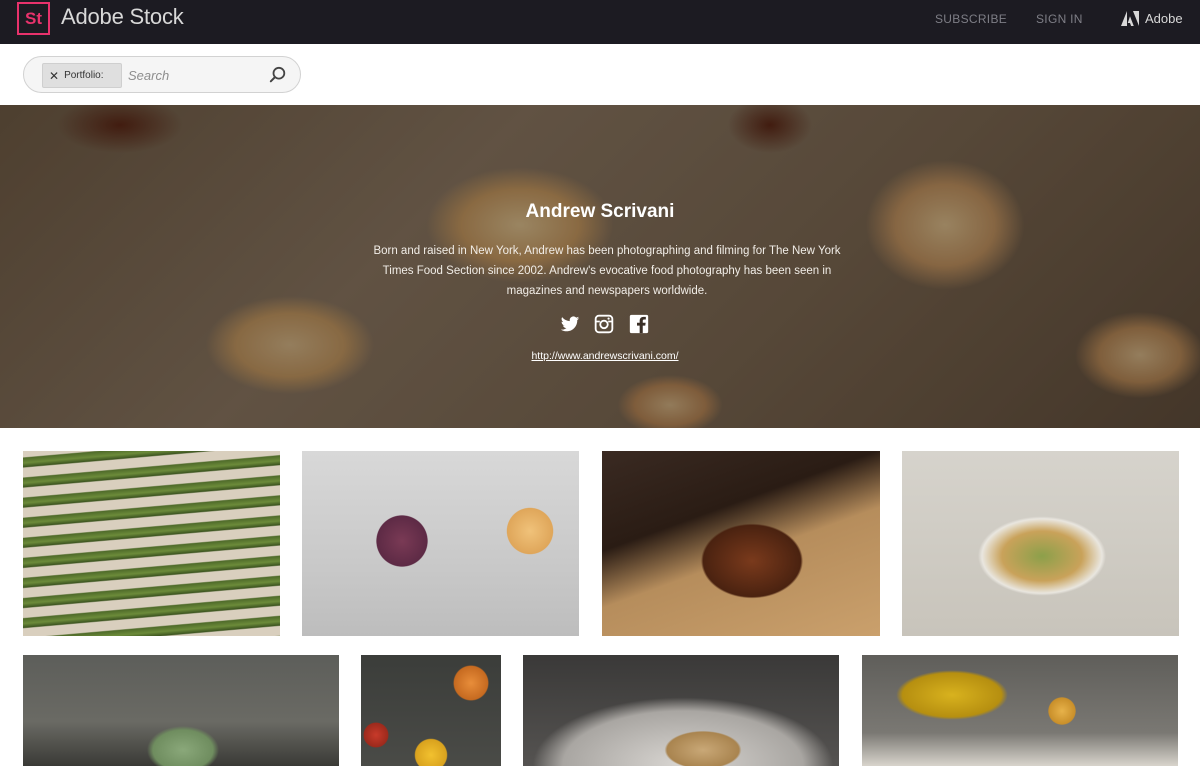 This screenshot has height=766, width=1200. Describe the element at coordinates (1040, 543) in the screenshot. I see `gallery-item-pasta-plate` at that location.